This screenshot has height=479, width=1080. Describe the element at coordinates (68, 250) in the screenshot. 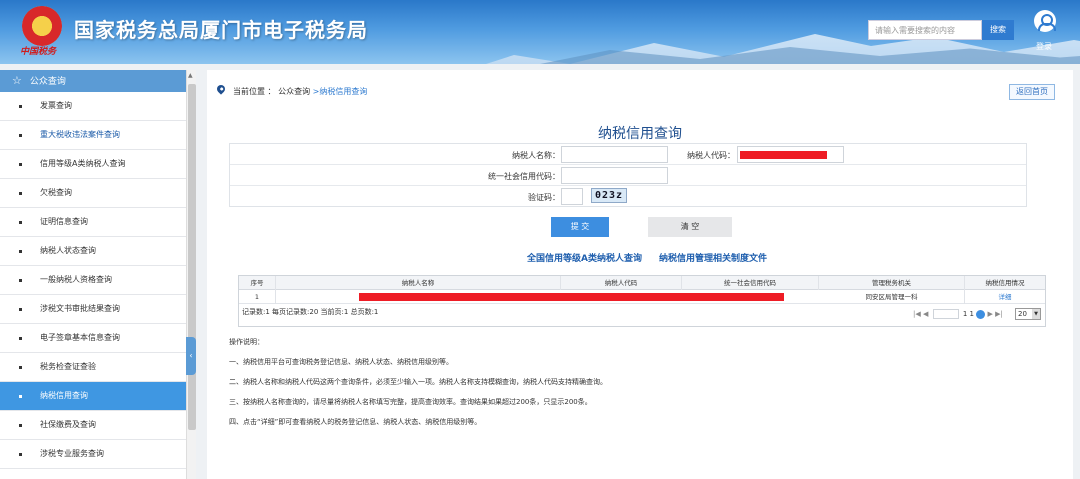

I see `sidebar-item-label: 纳税人状态查询` at that location.